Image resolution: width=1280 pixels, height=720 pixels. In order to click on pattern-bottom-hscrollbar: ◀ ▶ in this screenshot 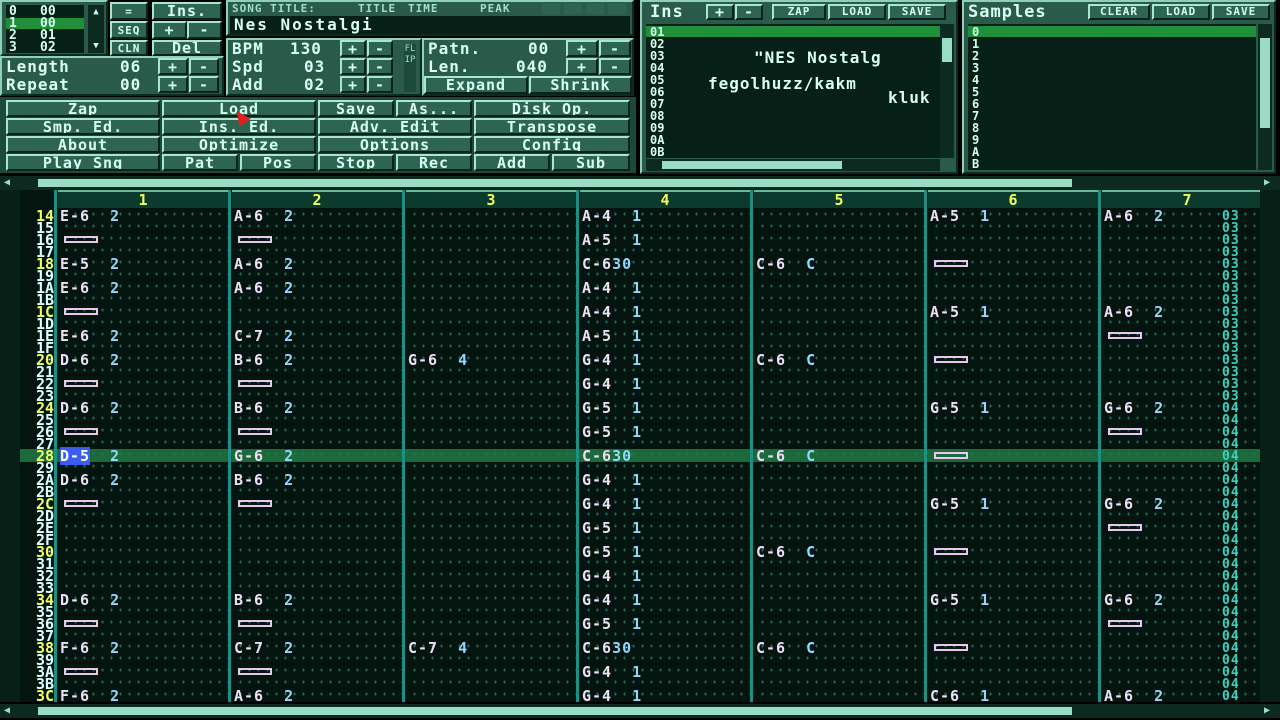, I will do `click(640, 711)`.